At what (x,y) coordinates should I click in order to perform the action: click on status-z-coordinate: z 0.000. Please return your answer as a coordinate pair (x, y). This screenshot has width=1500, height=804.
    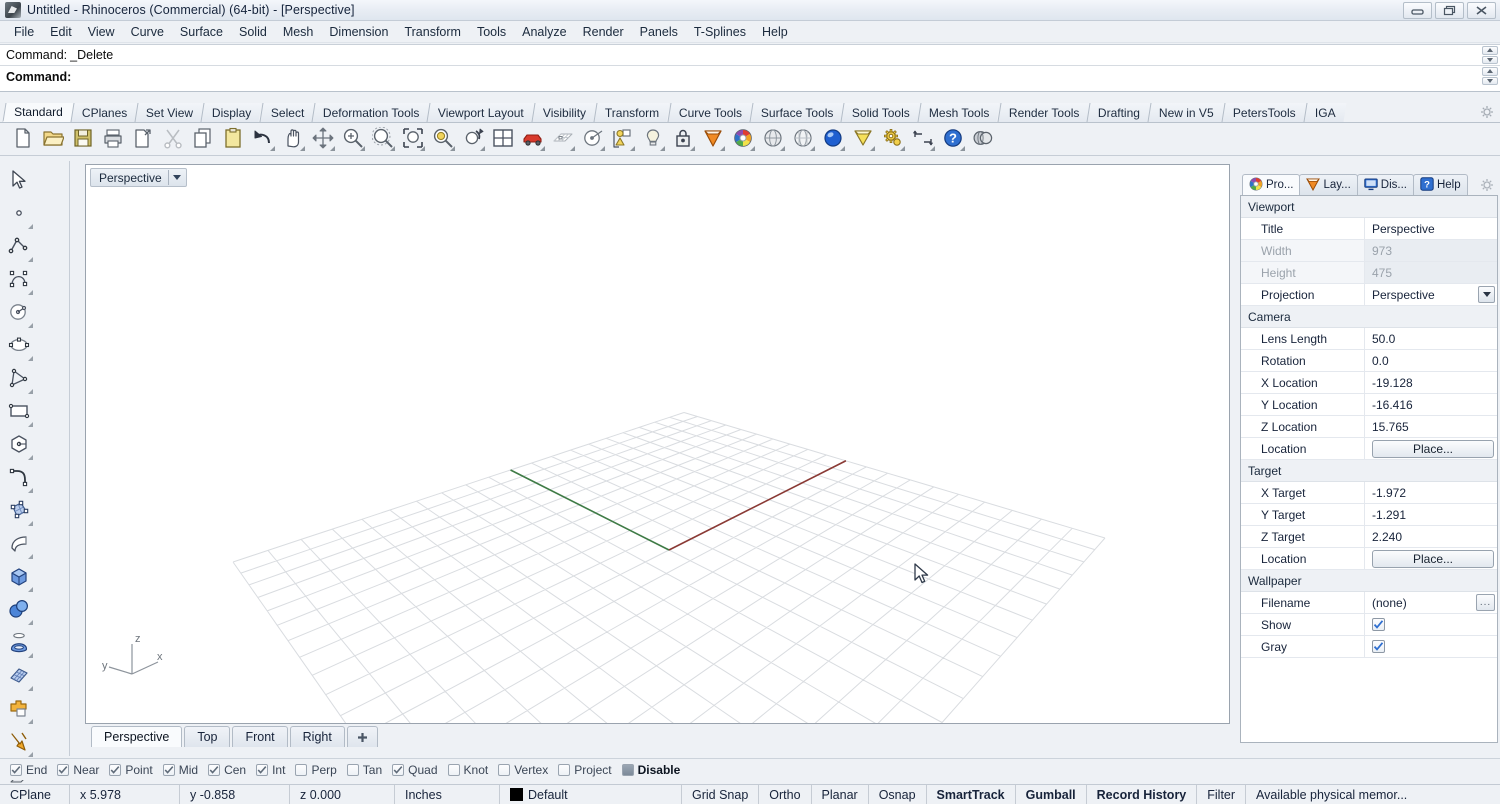
    Looking at the image, I should click on (342, 794).